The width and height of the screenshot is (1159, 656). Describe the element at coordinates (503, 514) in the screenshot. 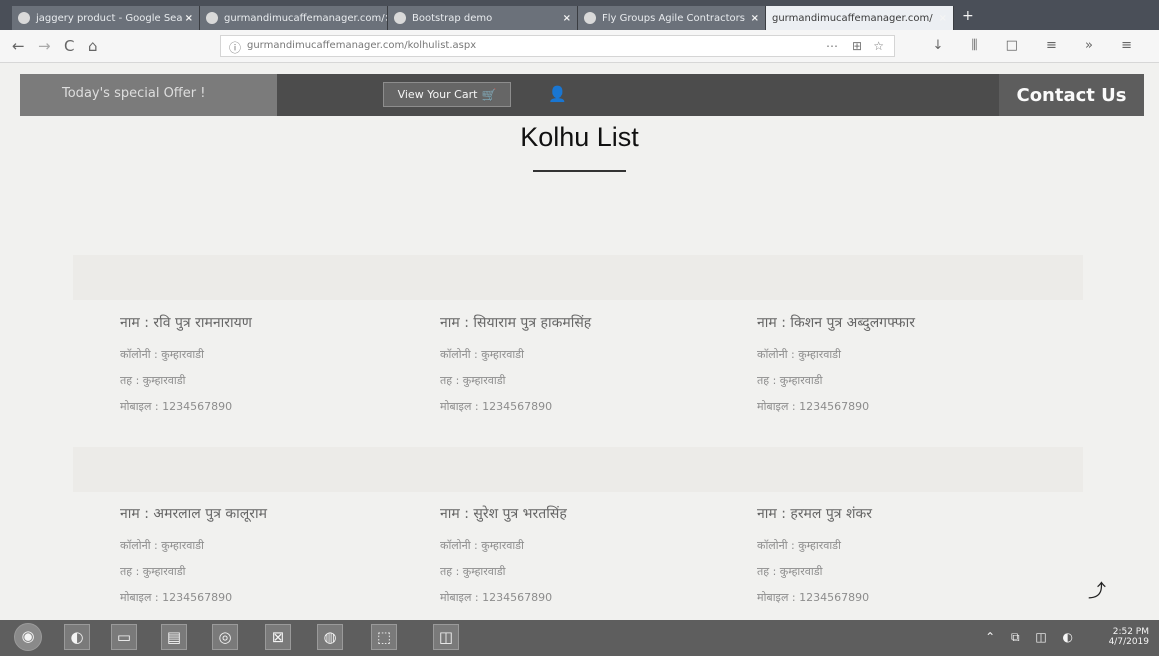

I see `card-name: नाम : सुरेश पुत्र भरतसिंह` at that location.